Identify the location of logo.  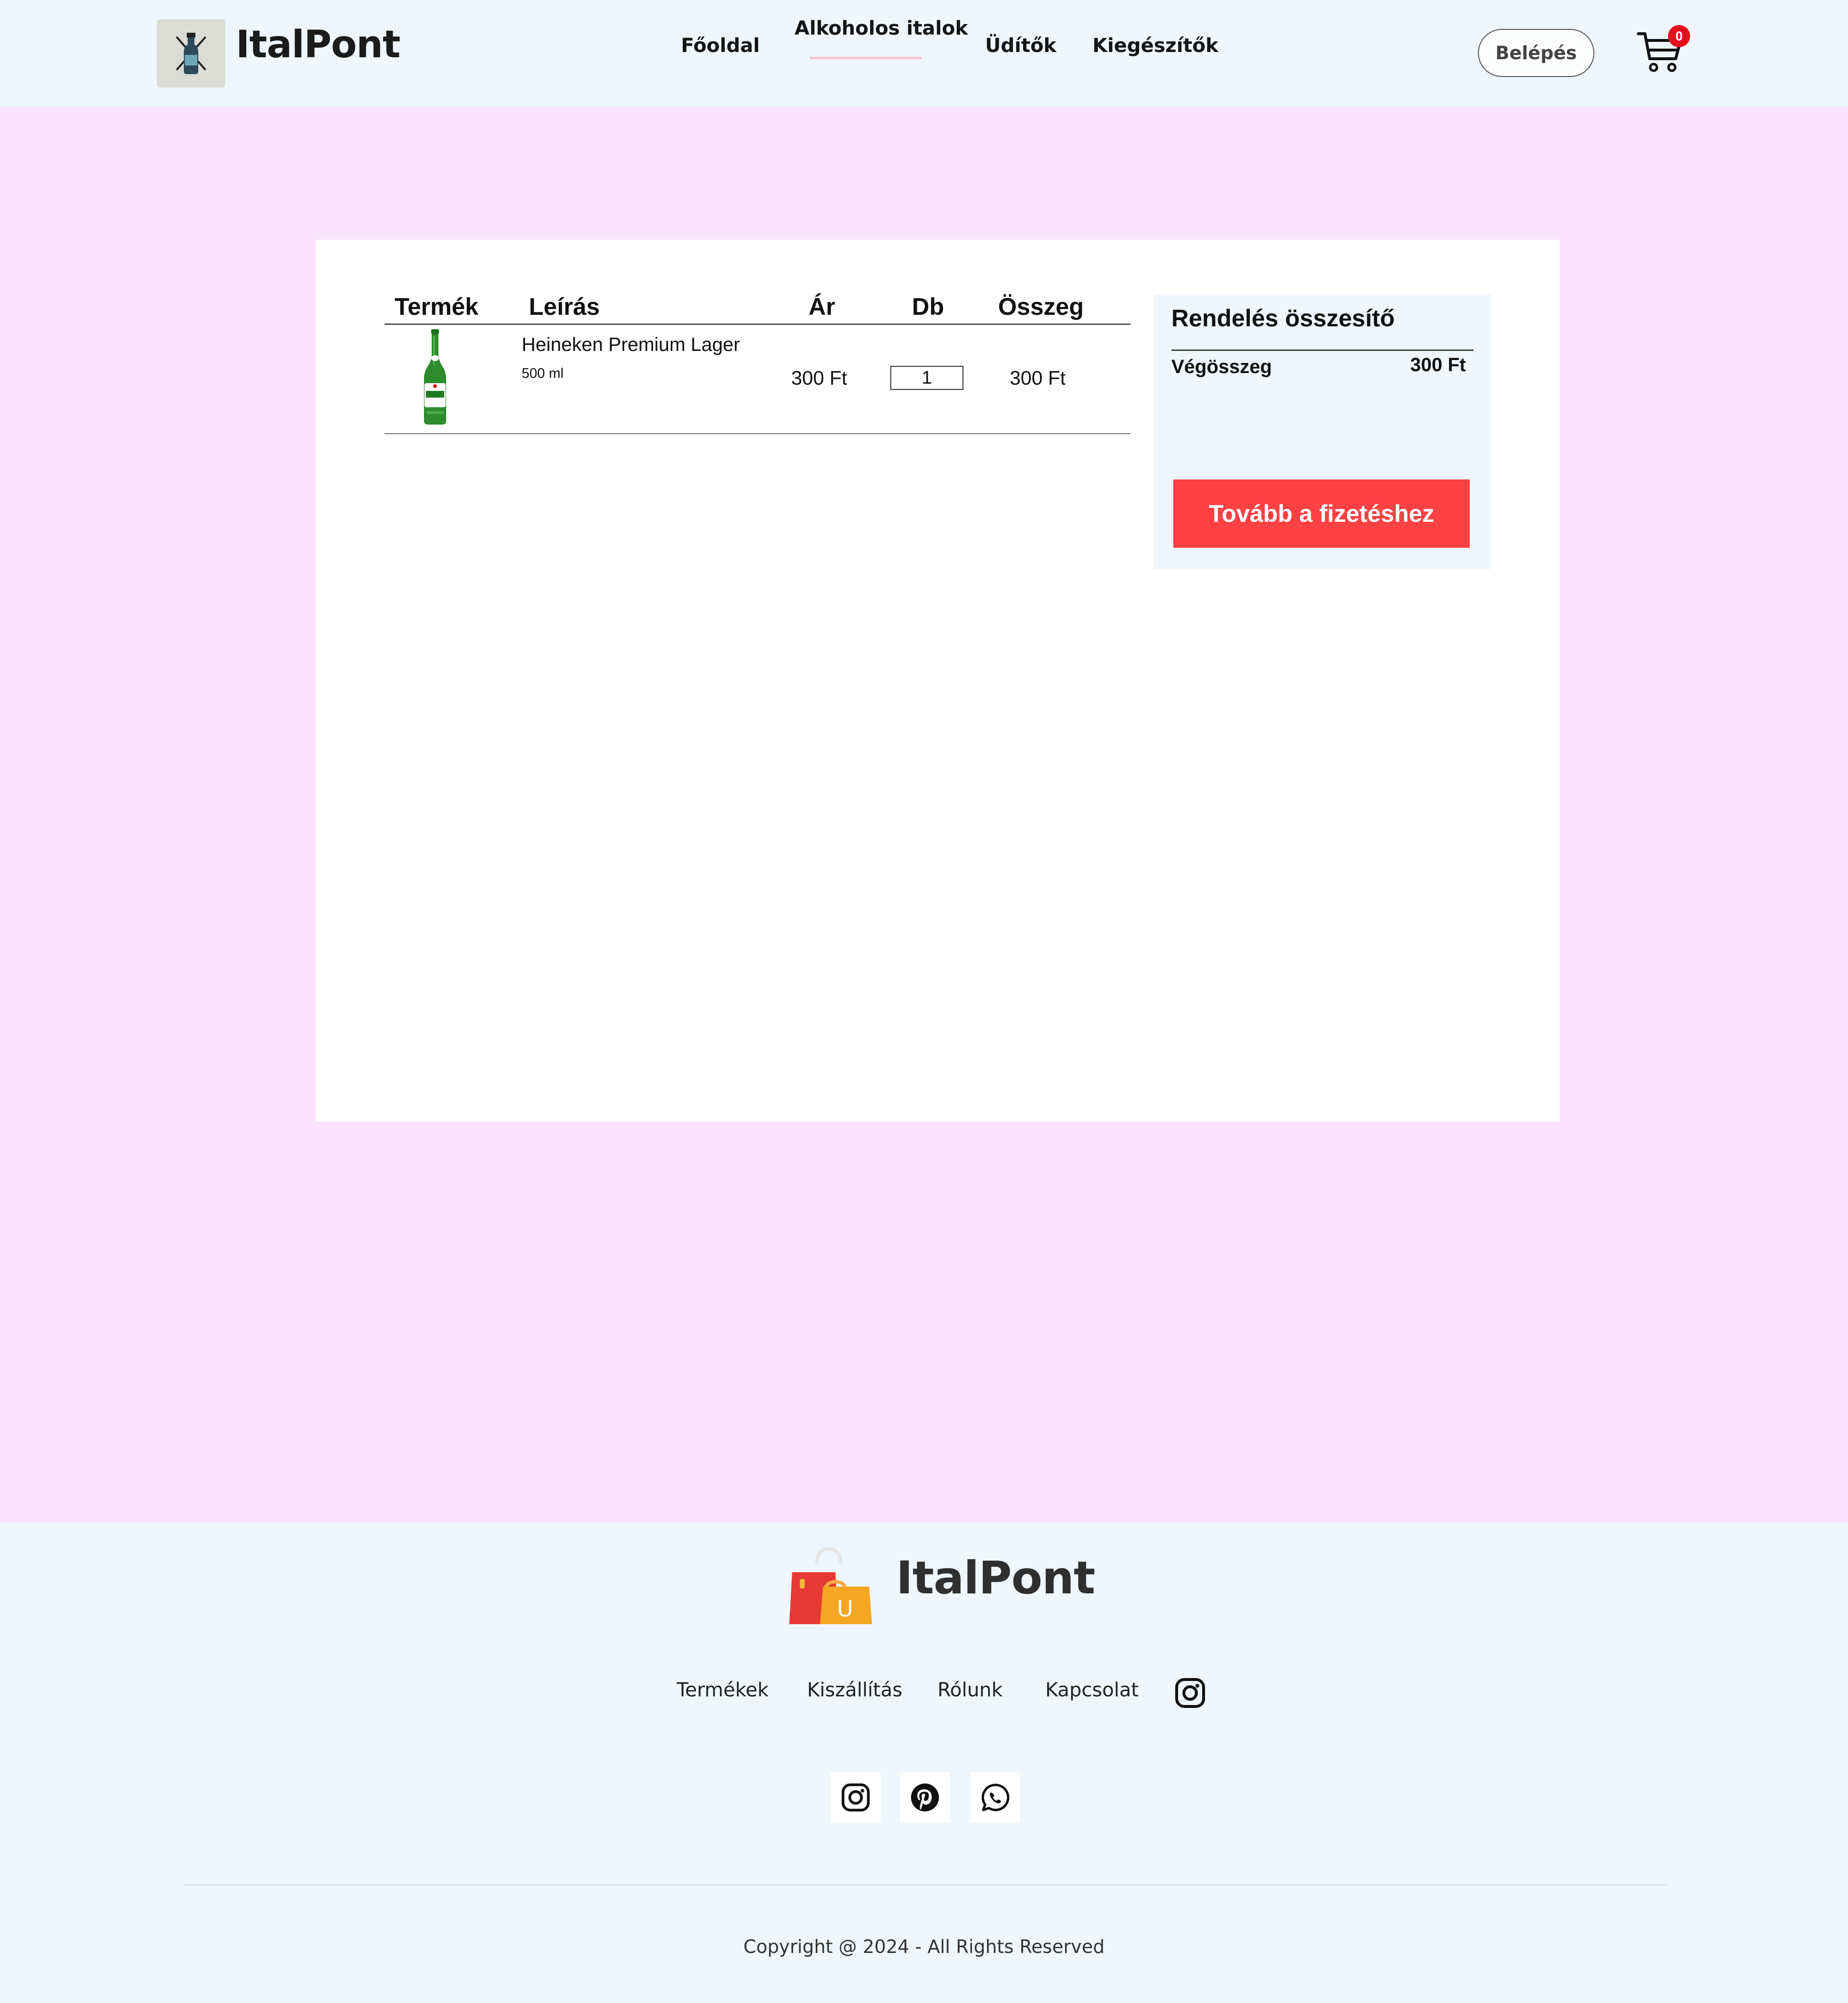
(191, 53).